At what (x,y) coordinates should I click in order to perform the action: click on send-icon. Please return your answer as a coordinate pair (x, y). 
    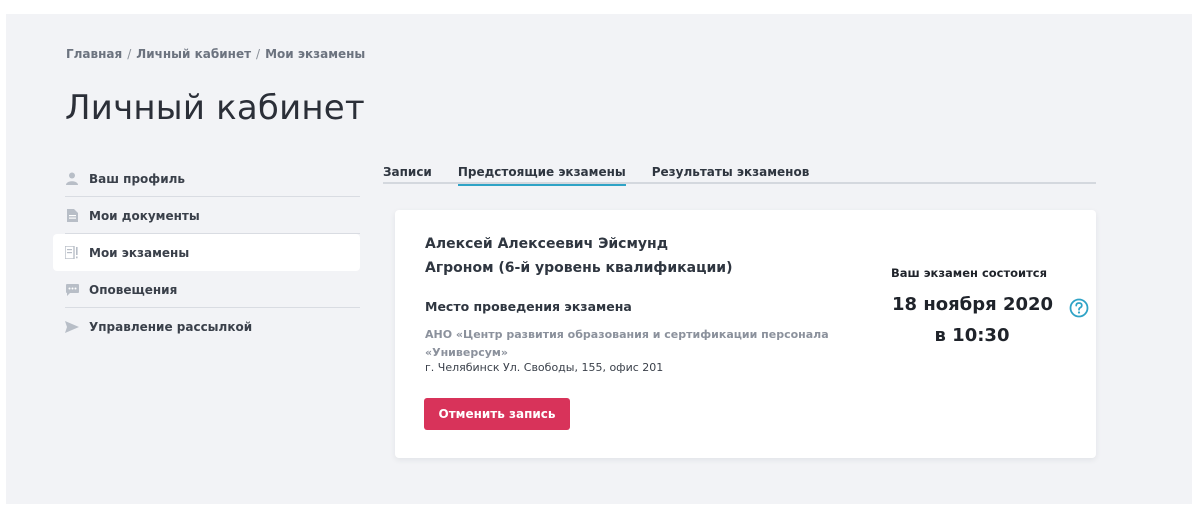
    Looking at the image, I should click on (72, 327).